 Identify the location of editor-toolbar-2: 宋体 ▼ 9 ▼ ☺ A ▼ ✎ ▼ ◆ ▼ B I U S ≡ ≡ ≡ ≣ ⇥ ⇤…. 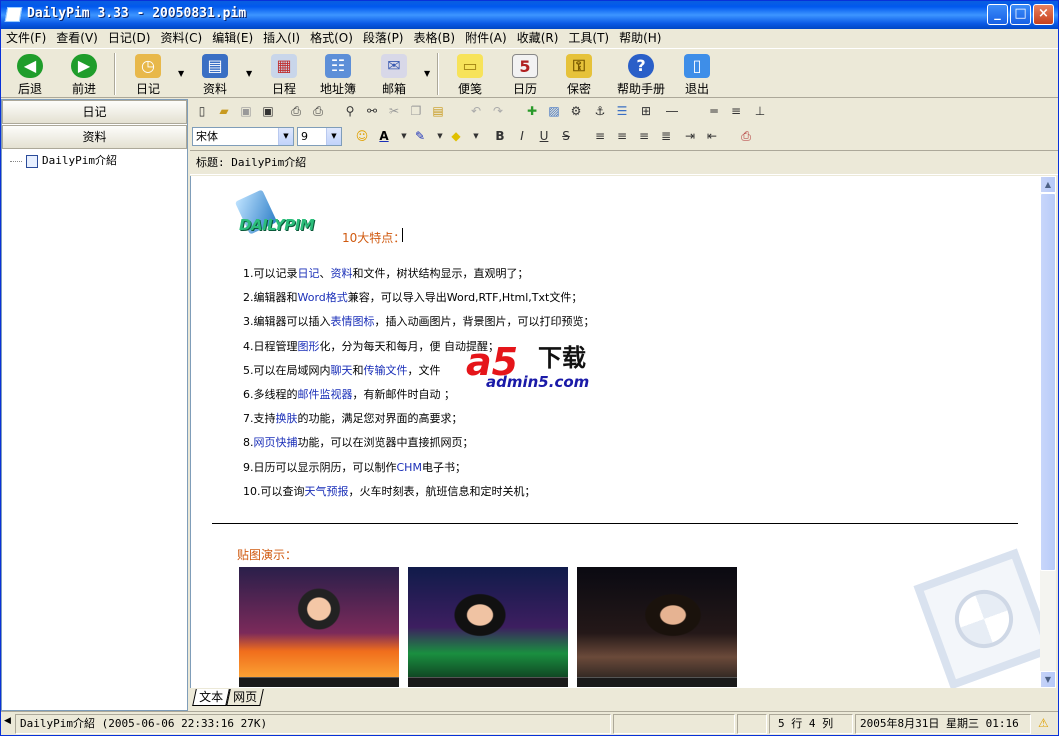
(624, 136).